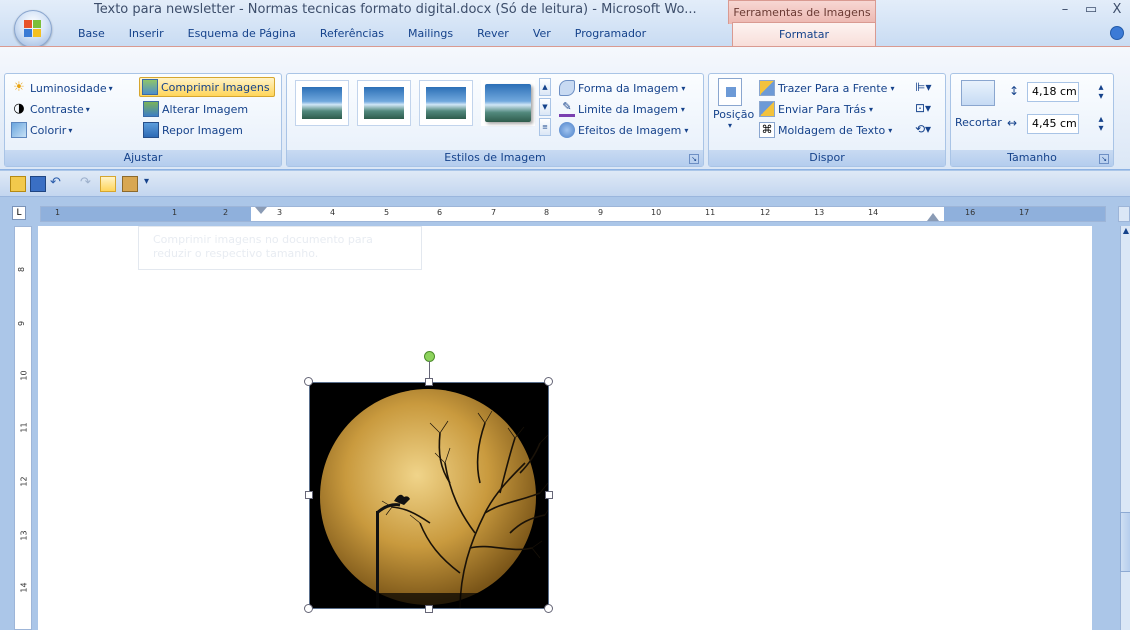  What do you see at coordinates (242, 34) in the screenshot?
I see `tab-esquema-de-pagina: Esquema de Página` at bounding box center [242, 34].